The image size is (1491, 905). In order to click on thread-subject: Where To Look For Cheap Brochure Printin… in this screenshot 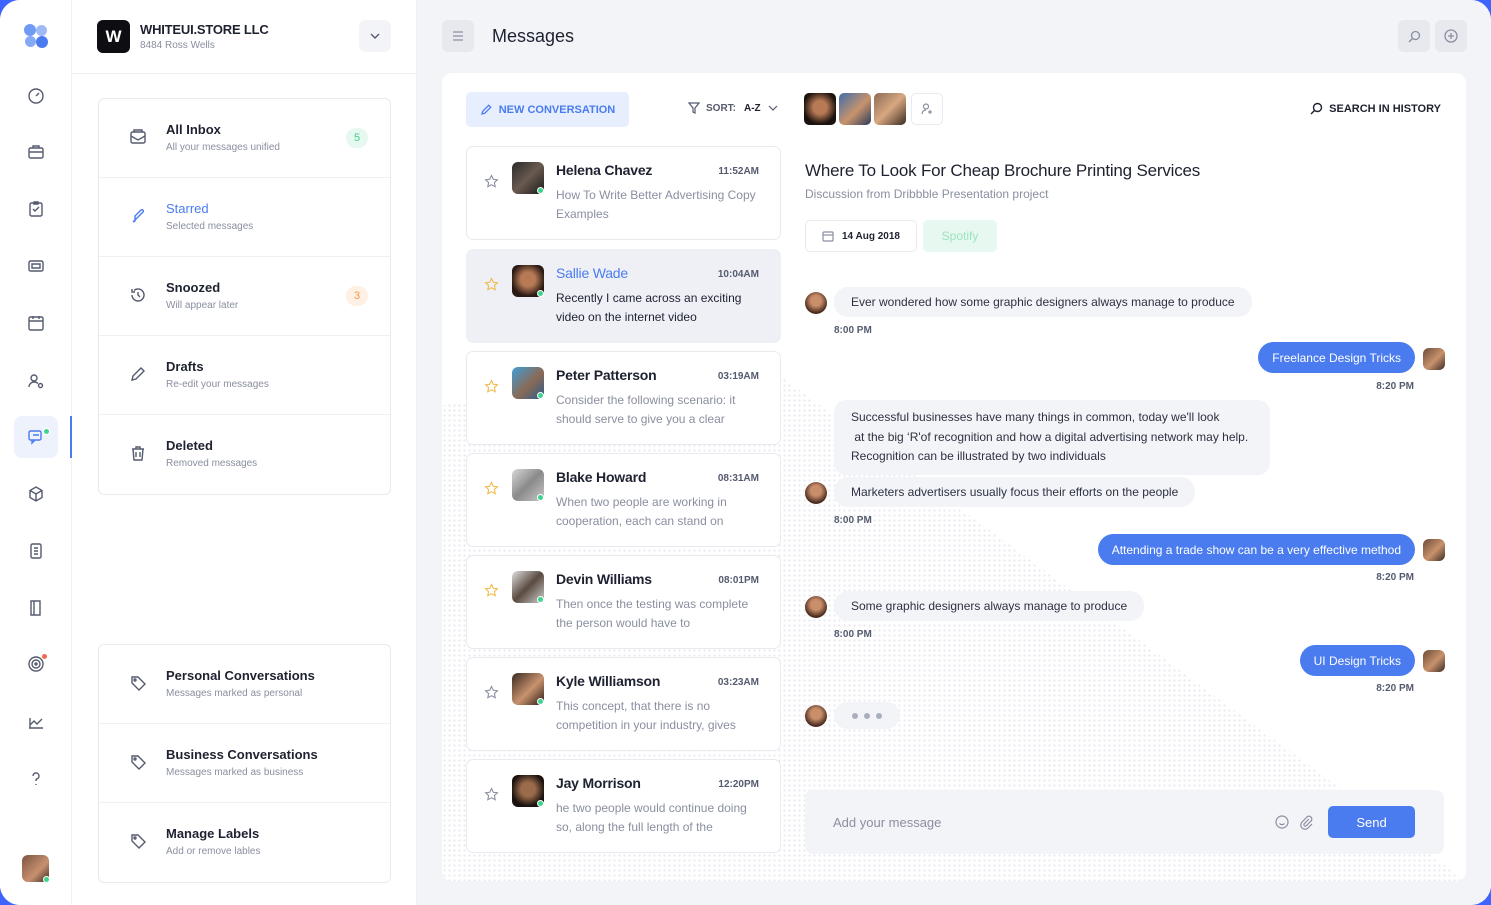, I will do `click(1003, 170)`.